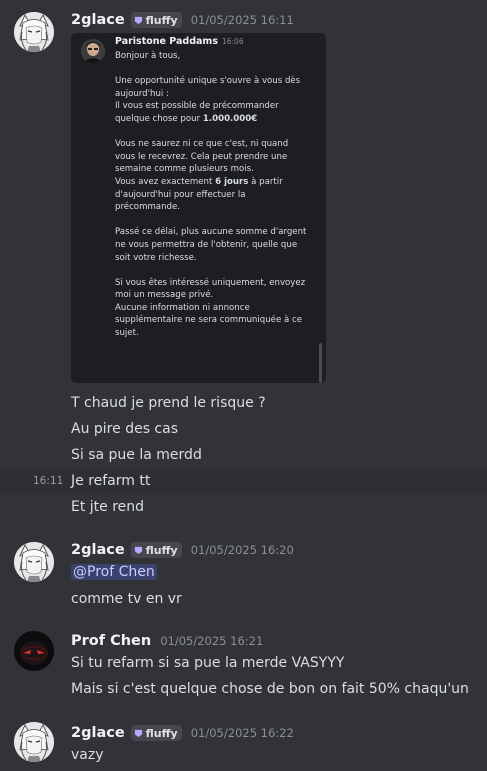 The width and height of the screenshot is (487, 771). I want to click on embed-line: soit votre richesse., so click(156, 257).